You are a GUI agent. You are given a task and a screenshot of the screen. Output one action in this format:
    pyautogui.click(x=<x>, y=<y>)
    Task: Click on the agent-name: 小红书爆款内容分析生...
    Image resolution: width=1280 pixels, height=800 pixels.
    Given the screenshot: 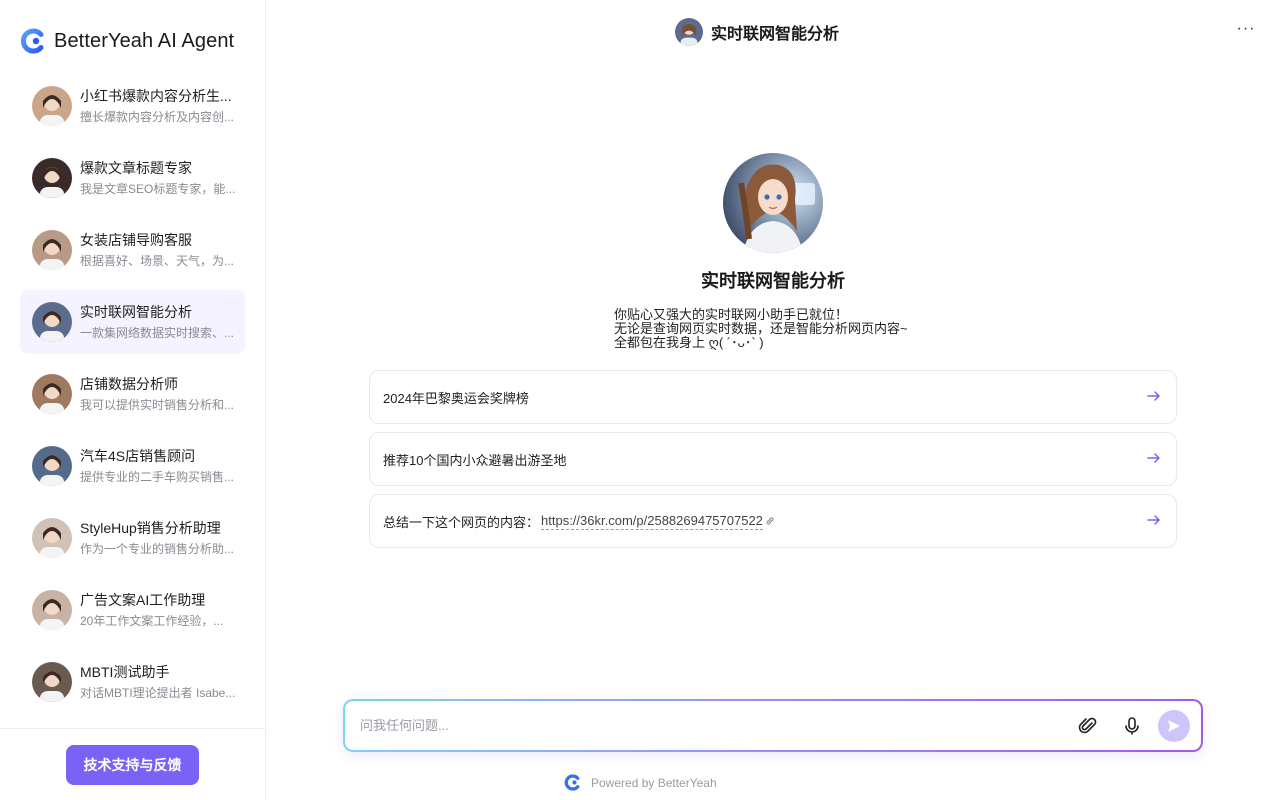 What is the action you would take?
    pyautogui.click(x=156, y=96)
    